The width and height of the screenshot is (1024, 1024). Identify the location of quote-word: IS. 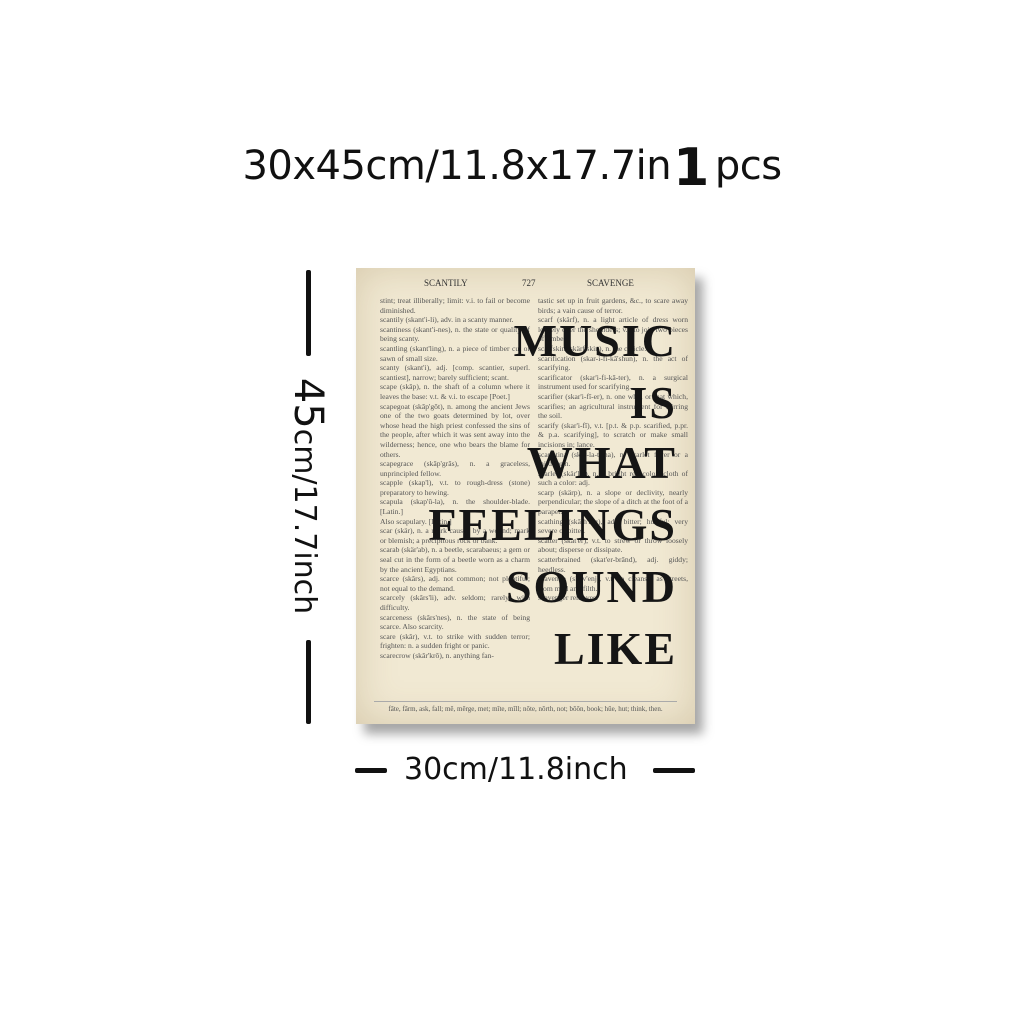
(653, 402).